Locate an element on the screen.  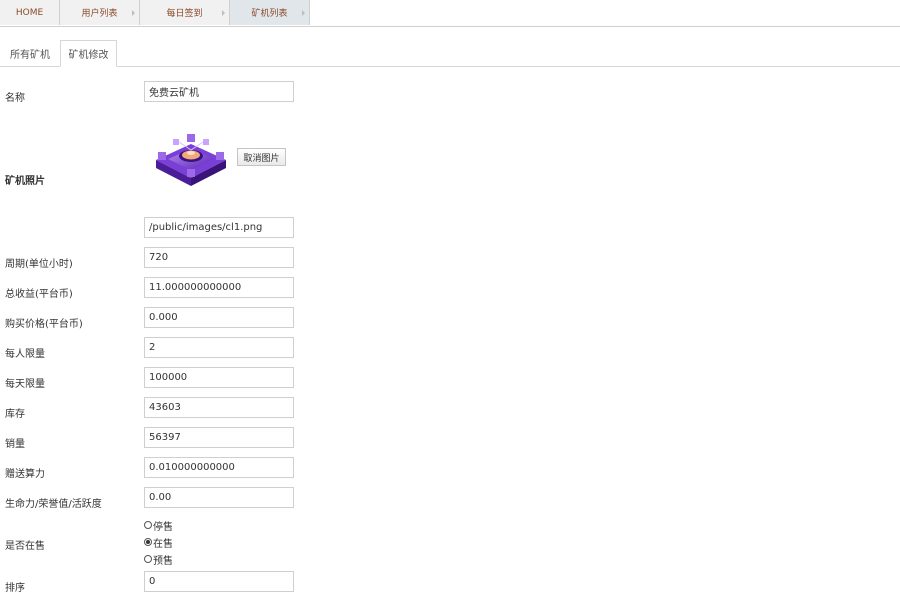
tab-edit-miner-label: 矿机修改 is located at coordinates (88, 55).